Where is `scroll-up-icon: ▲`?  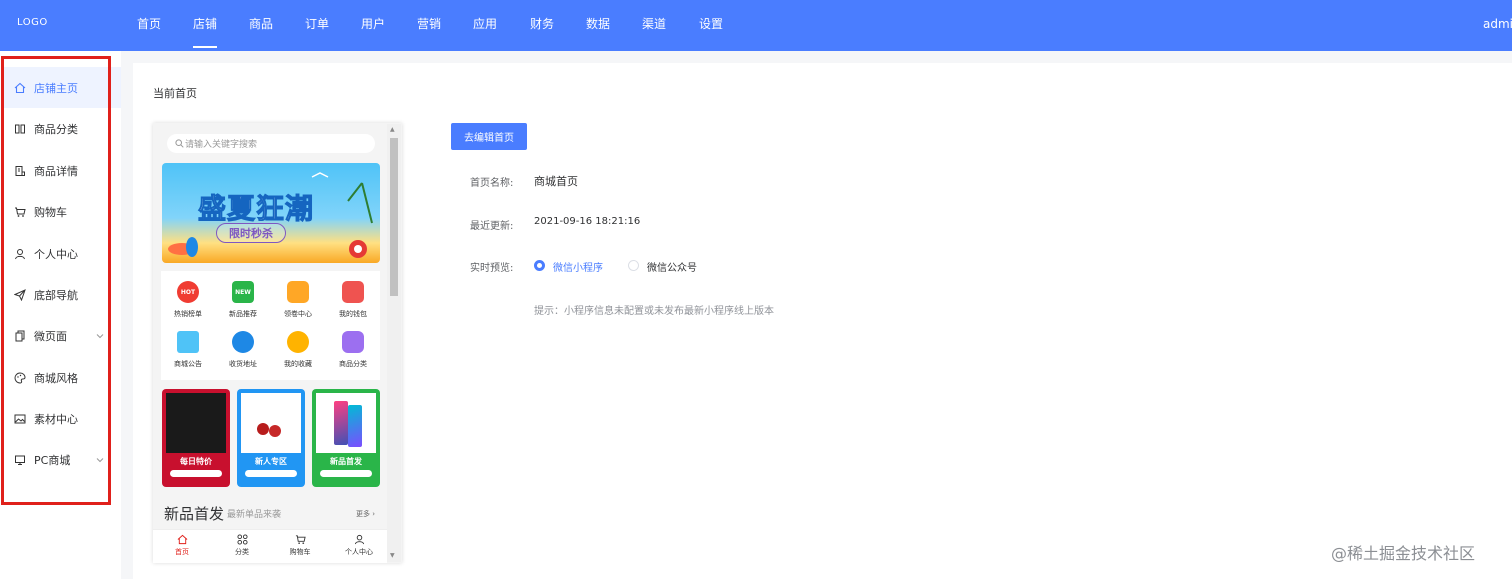 scroll-up-icon: ▲ is located at coordinates (392, 129).